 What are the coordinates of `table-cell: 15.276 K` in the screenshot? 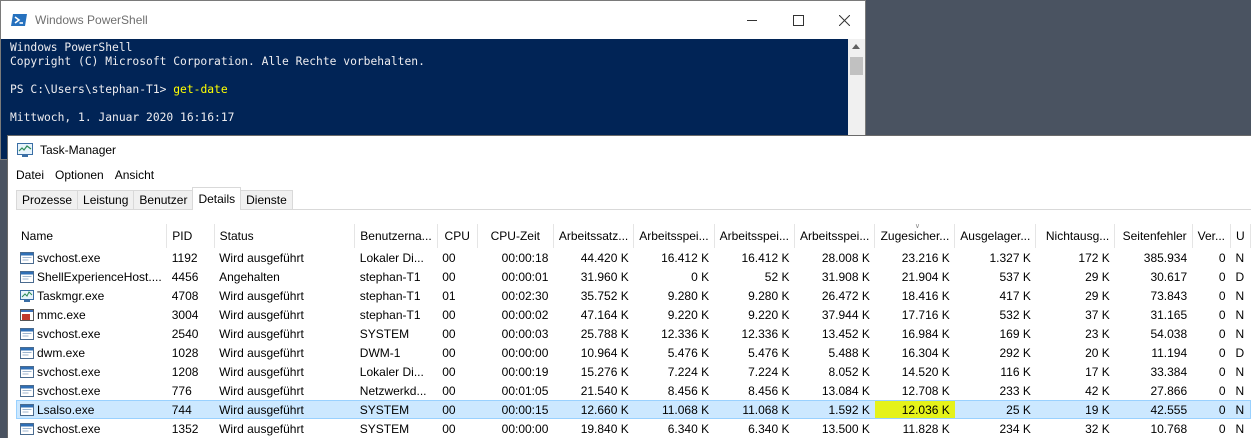 It's located at (604, 371).